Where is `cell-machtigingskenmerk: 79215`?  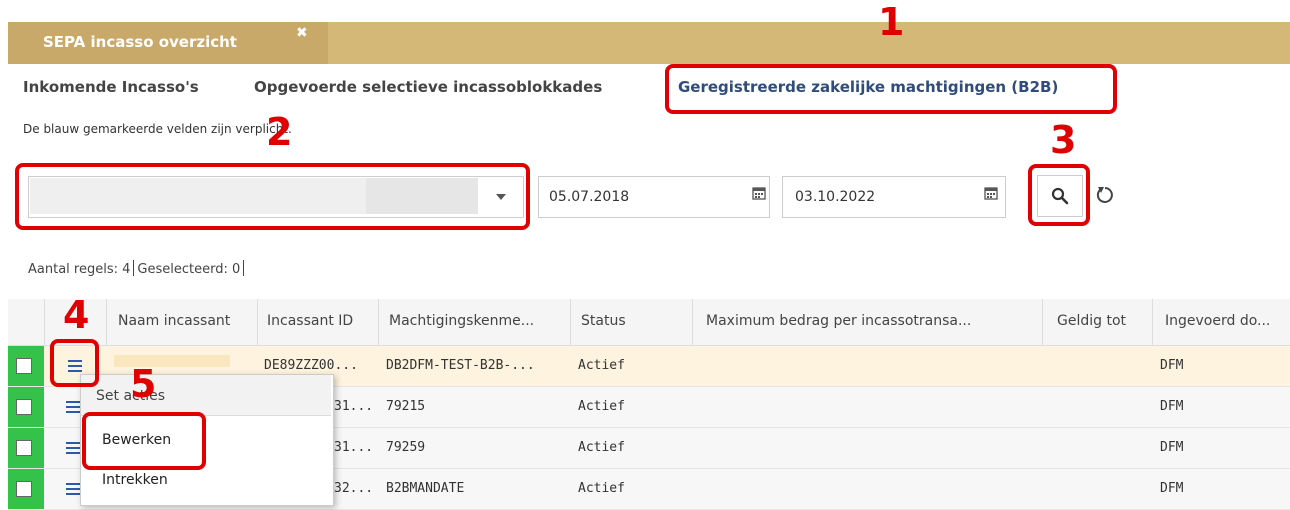
cell-machtigingskenmerk: 79215 is located at coordinates (406, 406).